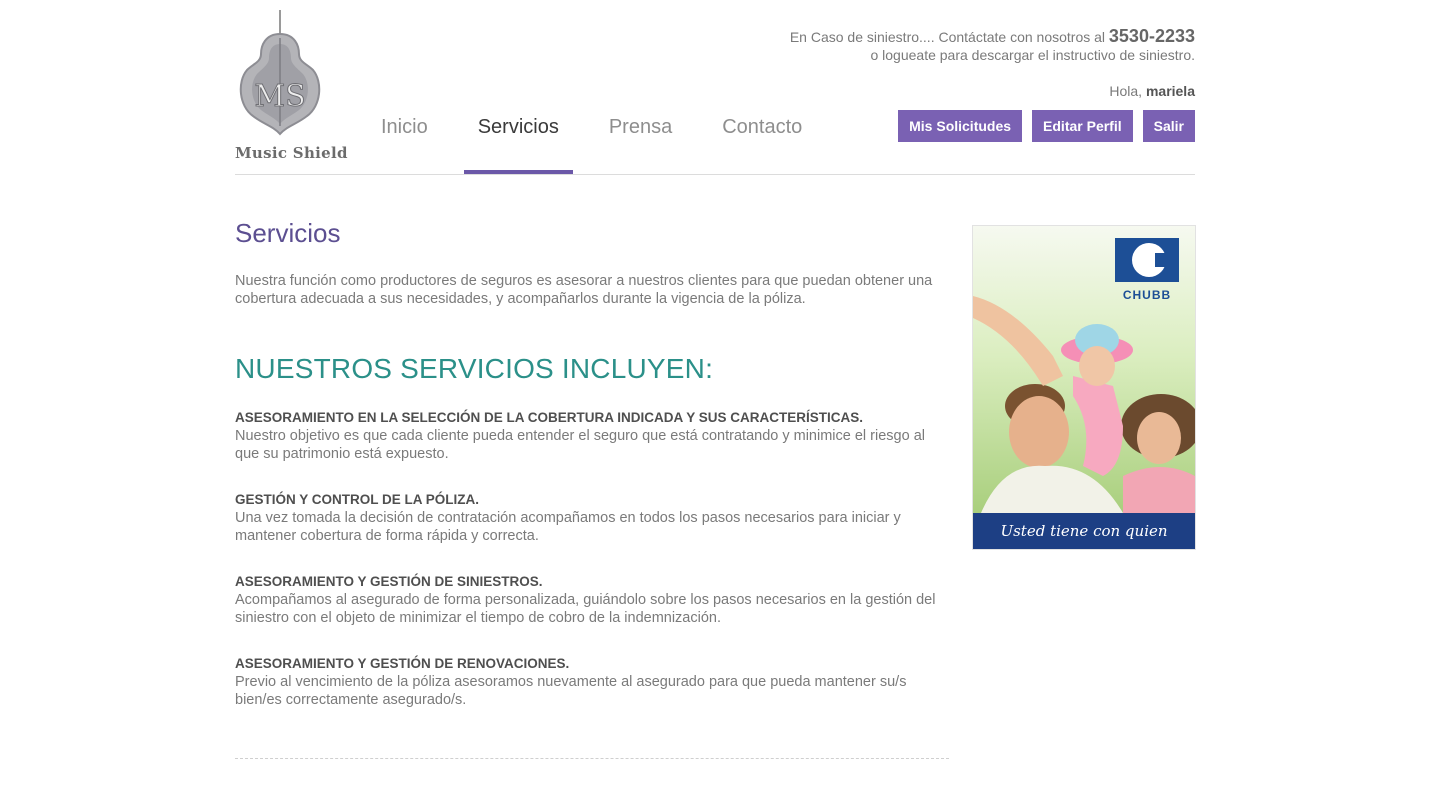 The width and height of the screenshot is (1435, 803). What do you see at coordinates (404, 143) in the screenshot?
I see `nav-item-inicio: Inicio` at bounding box center [404, 143].